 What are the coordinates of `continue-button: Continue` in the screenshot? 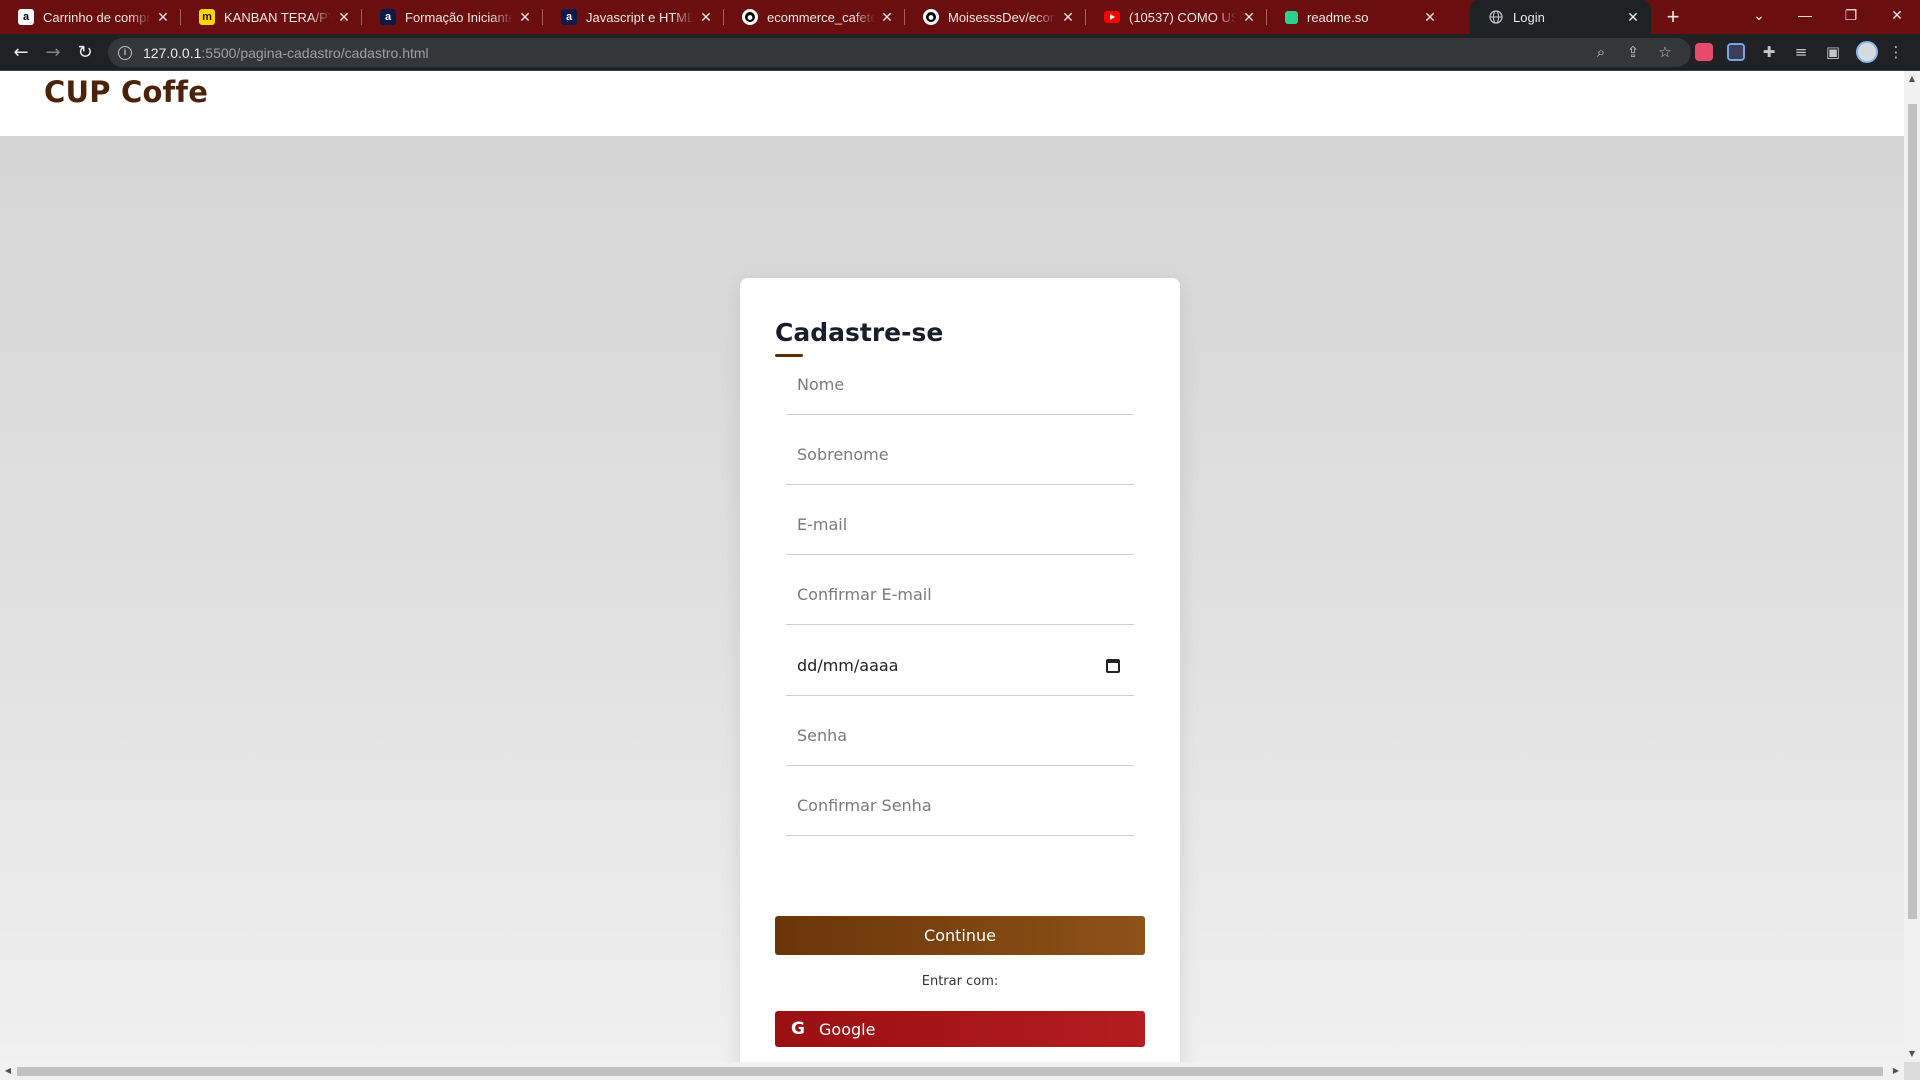 It's located at (960, 935).